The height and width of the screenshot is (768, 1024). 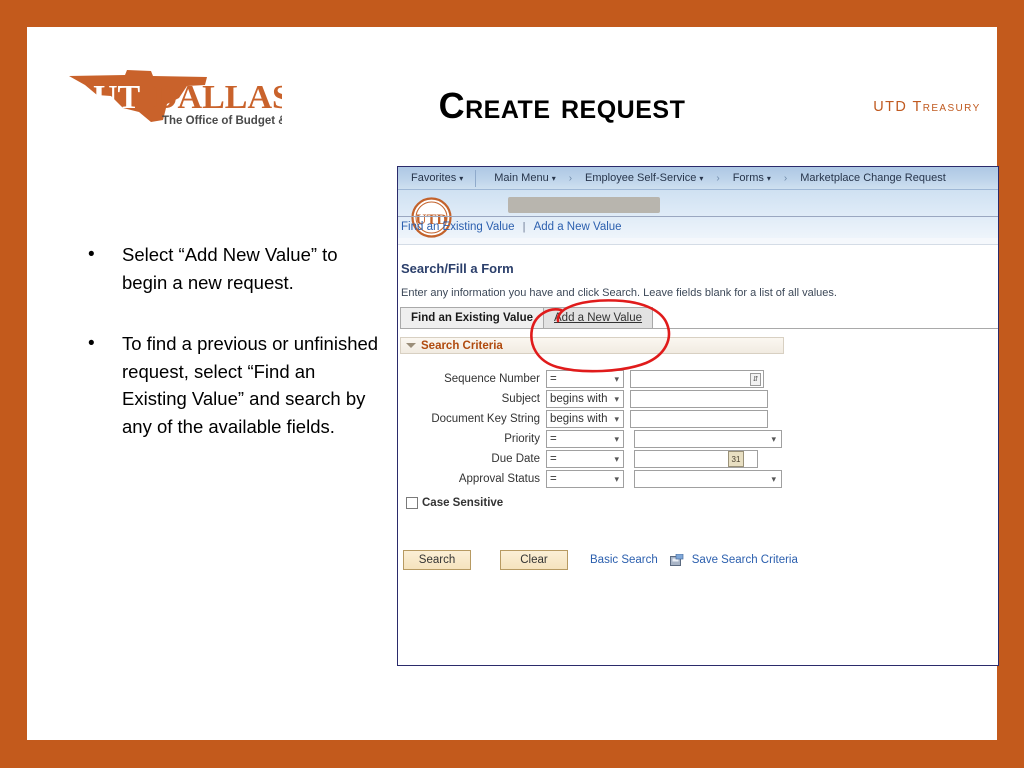 I want to click on field-label: Approval Status, so click(x=499, y=479).